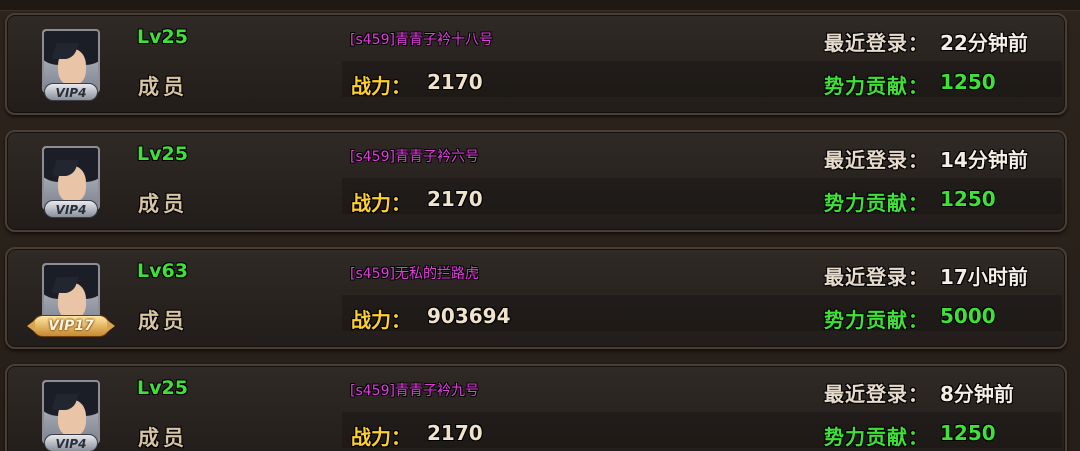 This screenshot has height=451, width=1080. I want to click on member-name: [s459]青青子衿十八号, so click(421, 39).